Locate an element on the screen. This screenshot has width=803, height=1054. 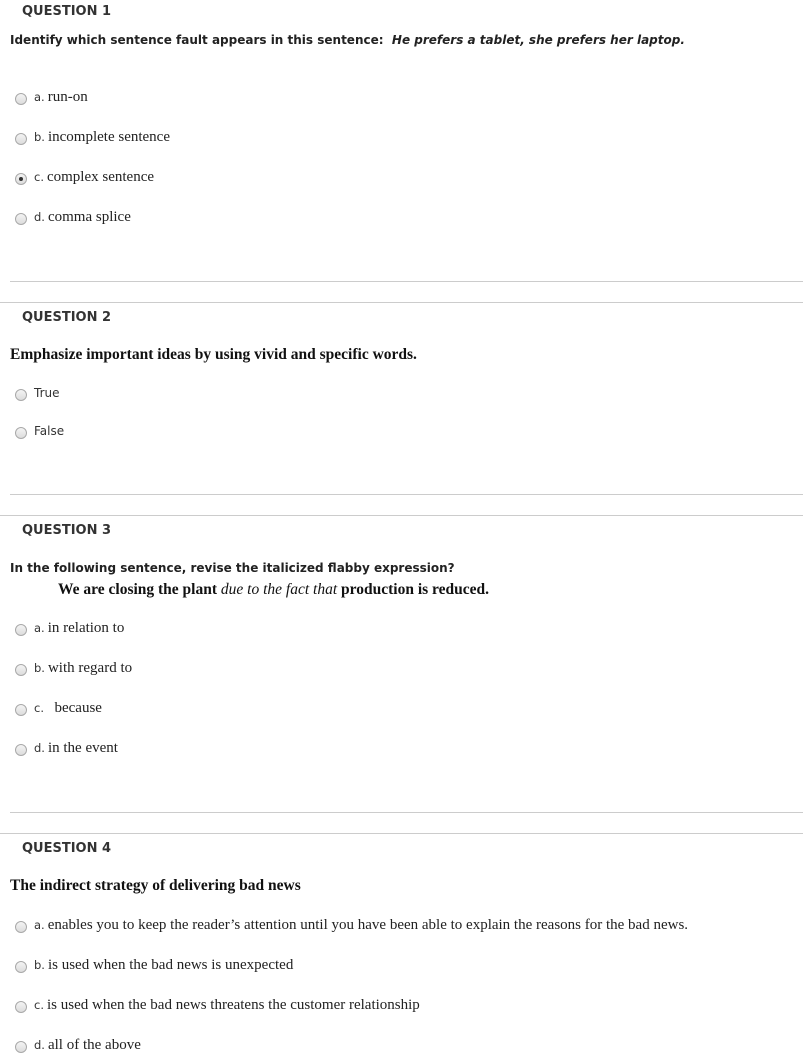
option-text: run-on is located at coordinates (67, 96).